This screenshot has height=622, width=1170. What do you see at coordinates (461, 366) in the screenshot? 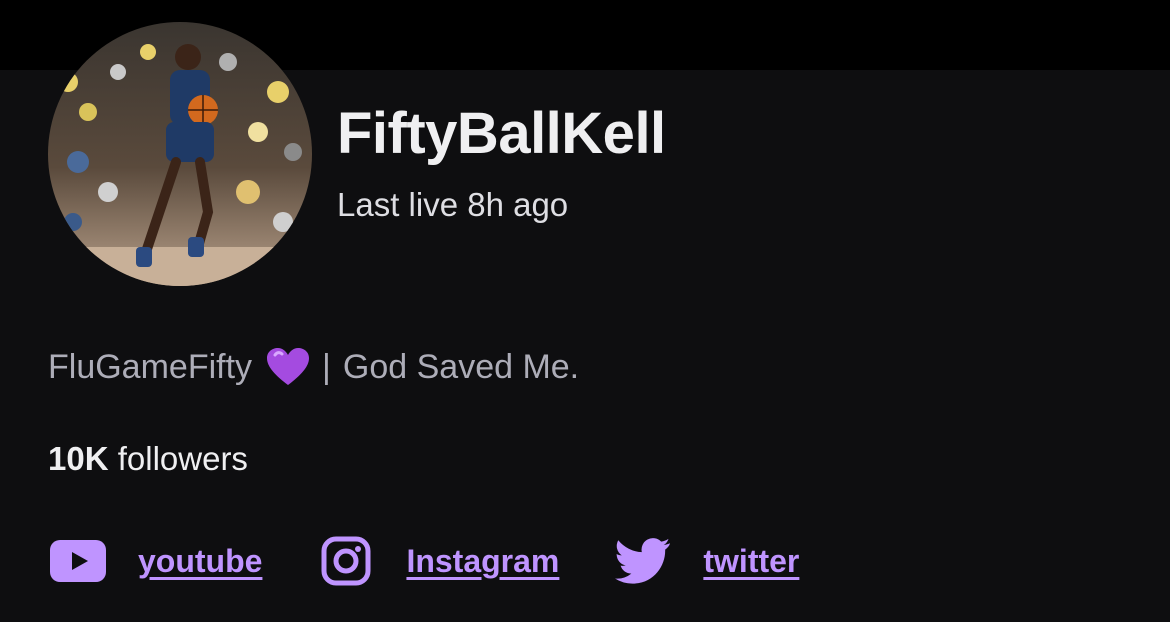
I see `bio-text-right: God Saved Me.` at bounding box center [461, 366].